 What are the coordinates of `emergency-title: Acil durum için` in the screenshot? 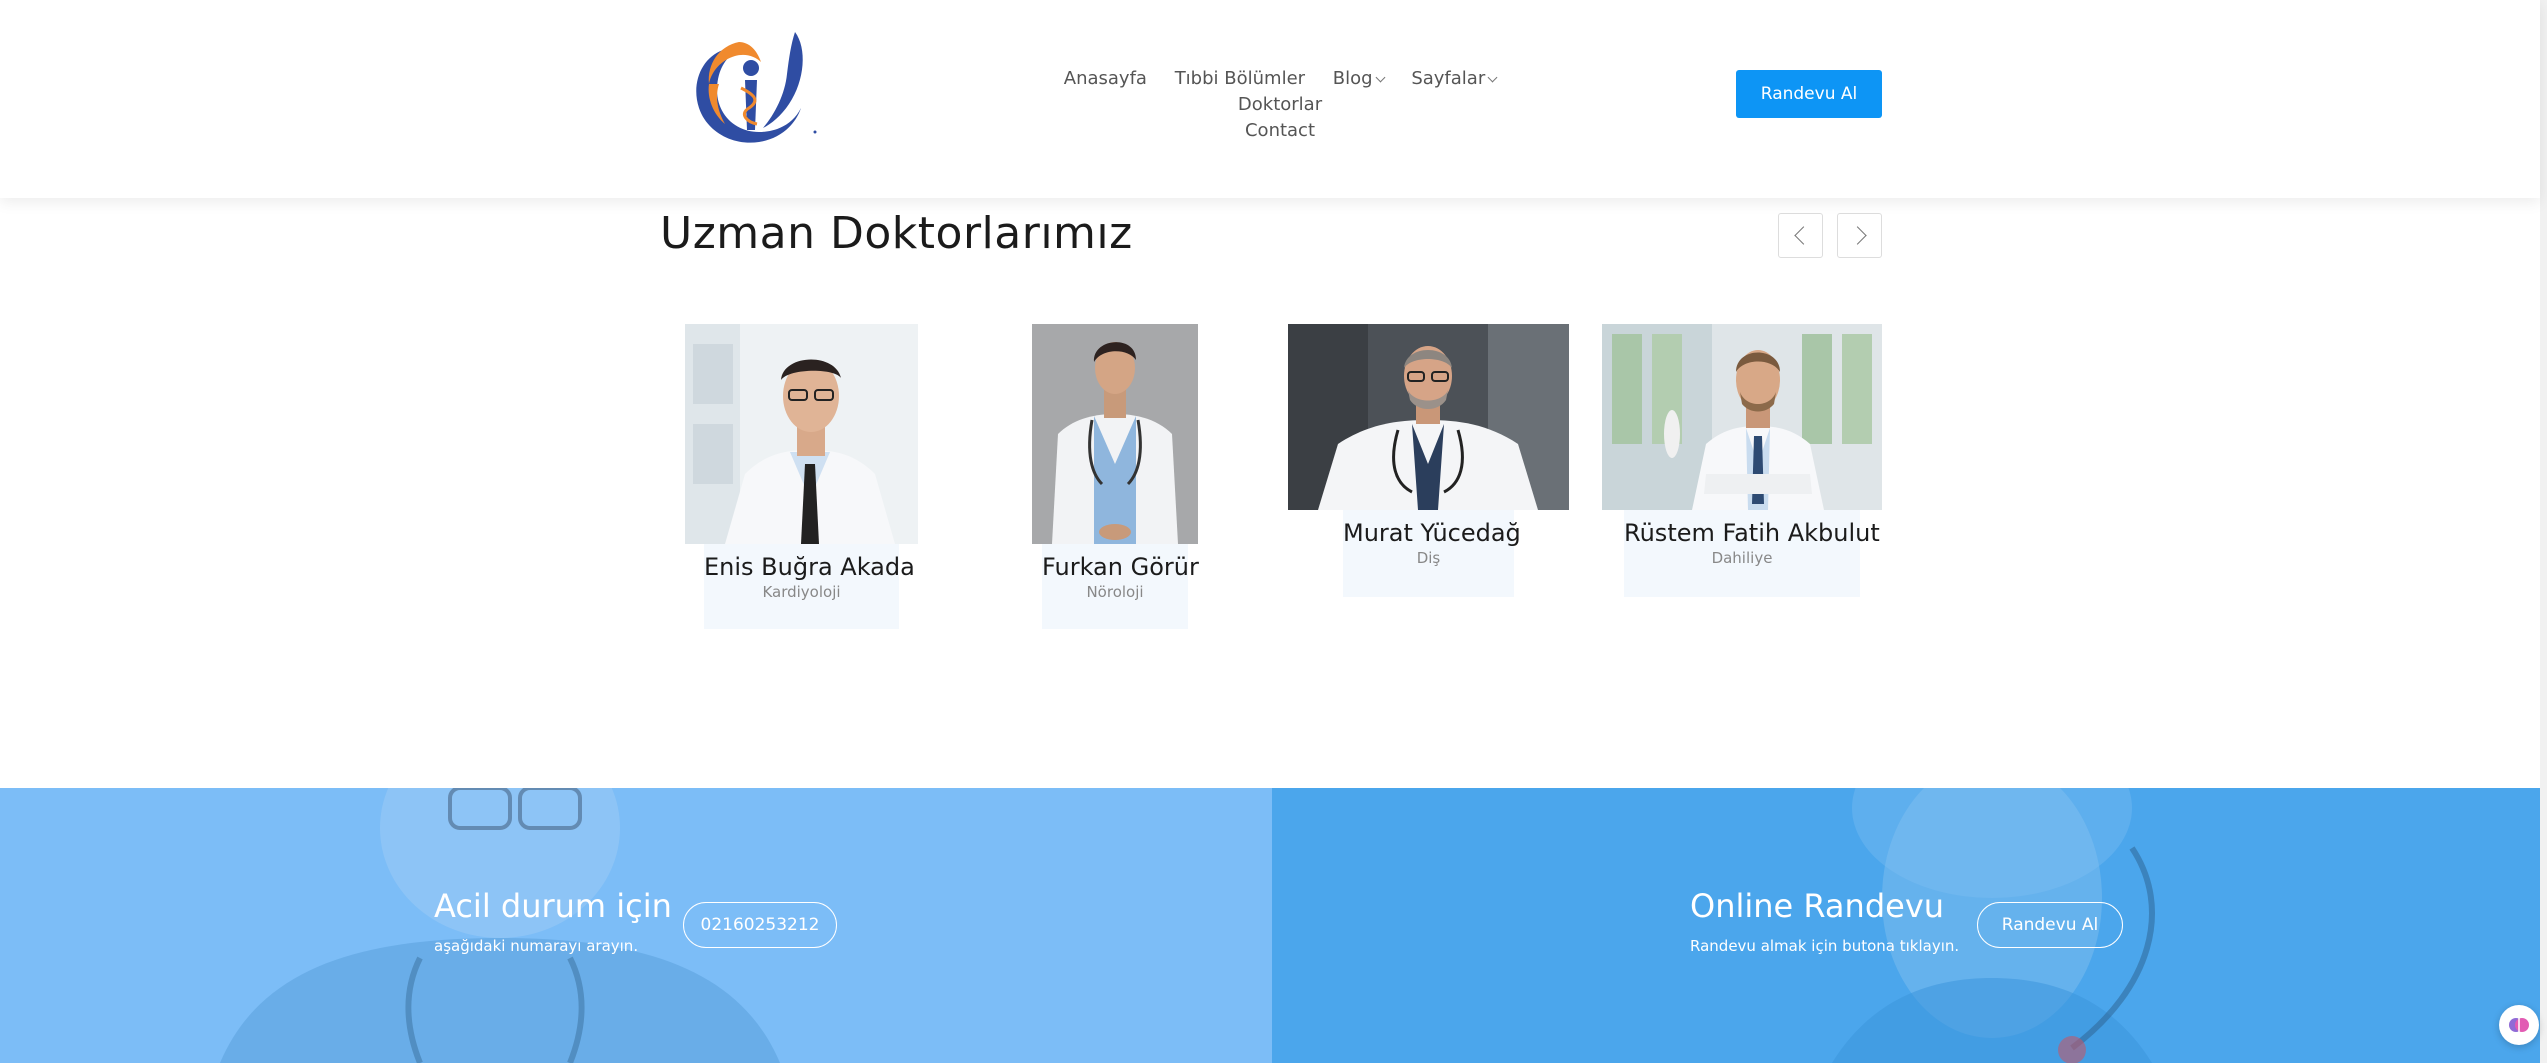 It's located at (553, 906).